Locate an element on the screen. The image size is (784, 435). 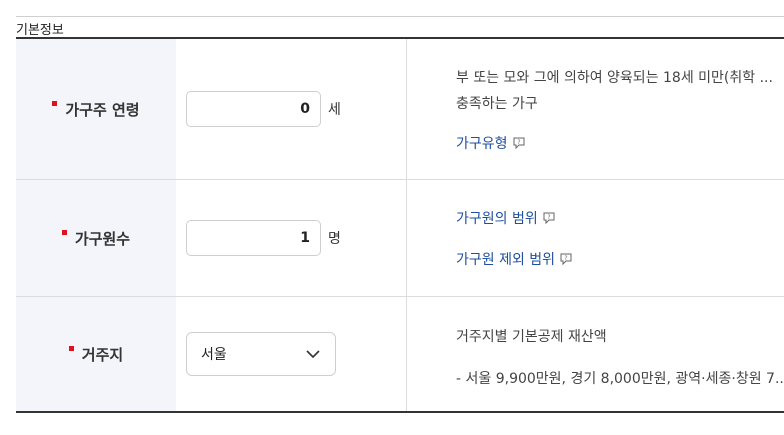
row-label: 거주지 is located at coordinates (102, 354).